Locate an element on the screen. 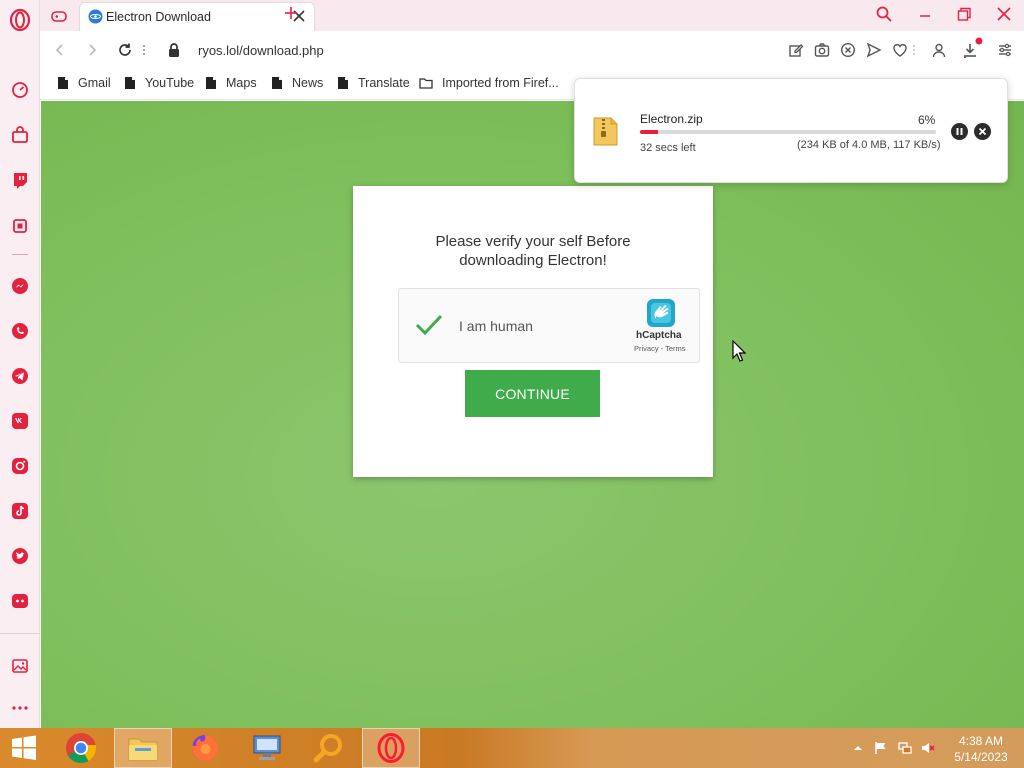  account-icon is located at coordinates (939, 50).